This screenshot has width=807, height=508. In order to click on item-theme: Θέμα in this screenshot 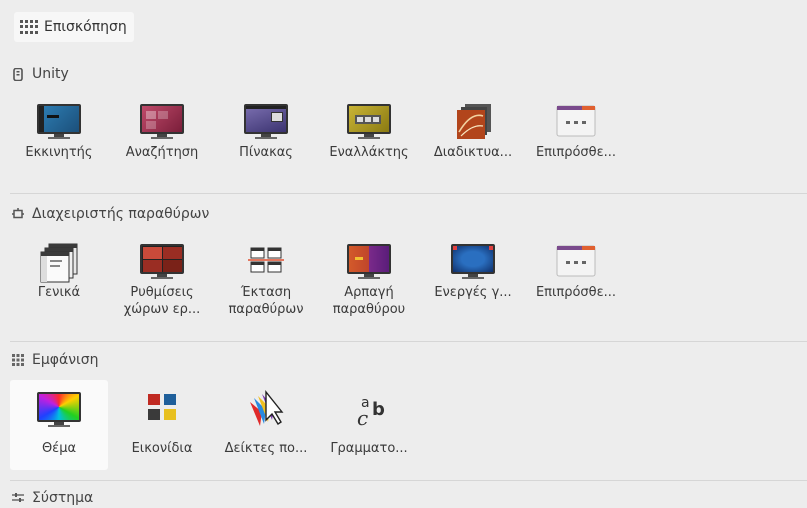, I will do `click(59, 425)`.